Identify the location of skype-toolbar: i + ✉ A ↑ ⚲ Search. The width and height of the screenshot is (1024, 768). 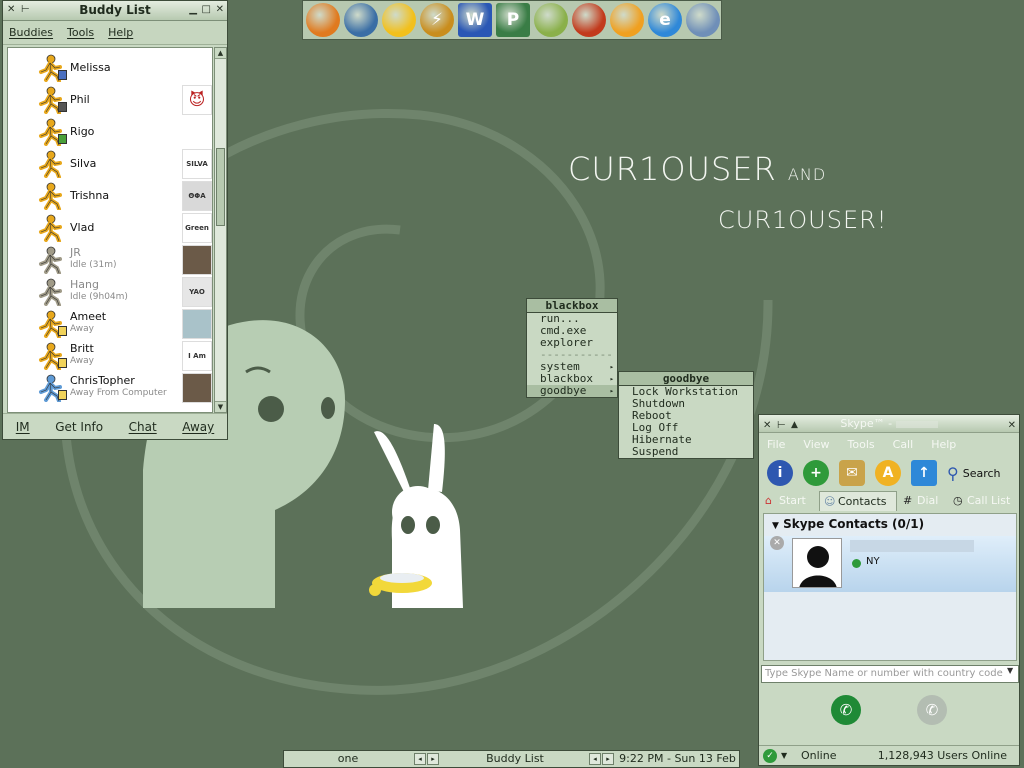
(889, 473).